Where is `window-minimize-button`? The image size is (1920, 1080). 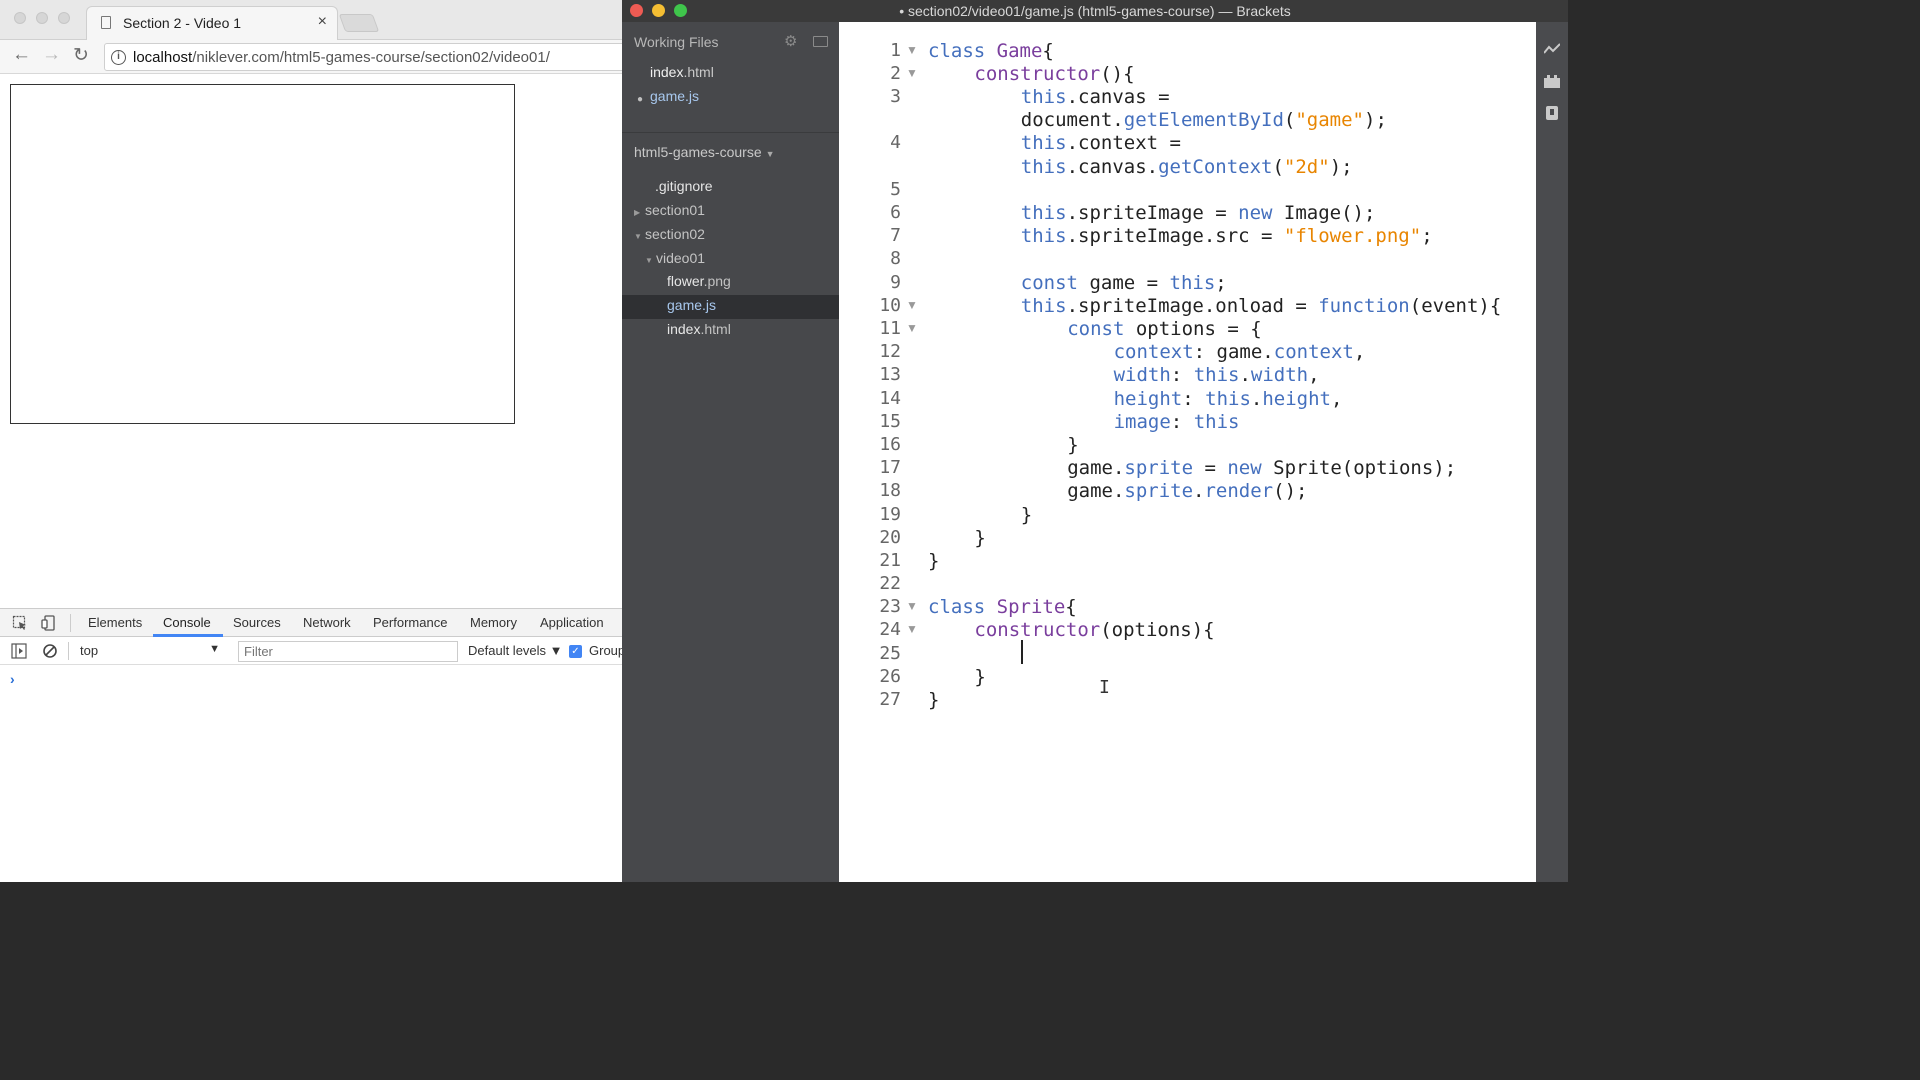
window-minimize-button is located at coordinates (42, 18).